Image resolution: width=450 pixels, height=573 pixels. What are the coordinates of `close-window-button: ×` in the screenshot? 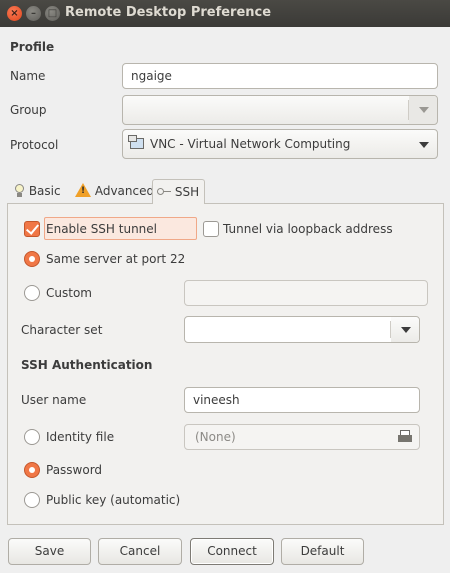 It's located at (14, 13).